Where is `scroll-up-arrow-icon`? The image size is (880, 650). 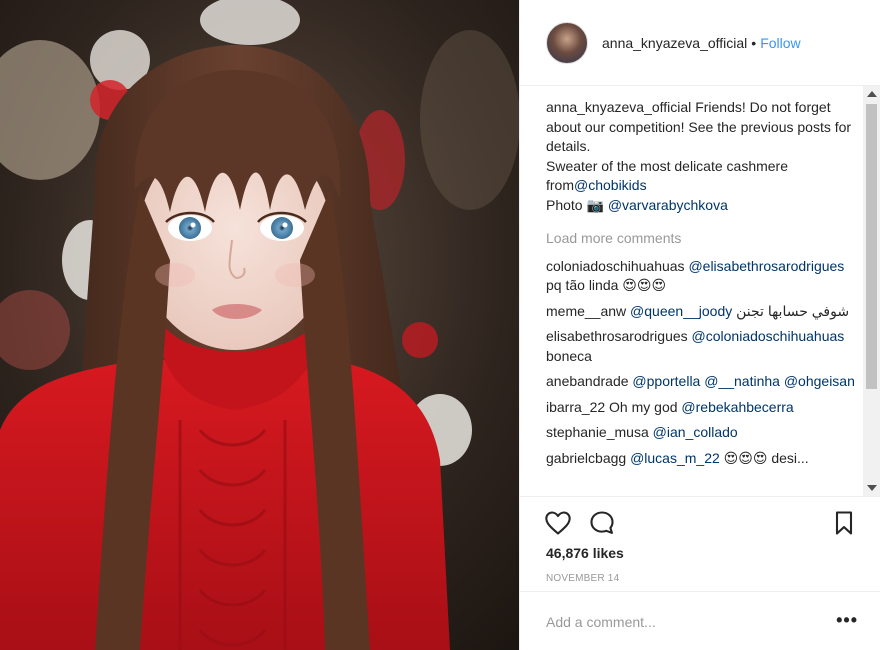
scroll-up-arrow-icon is located at coordinates (872, 94).